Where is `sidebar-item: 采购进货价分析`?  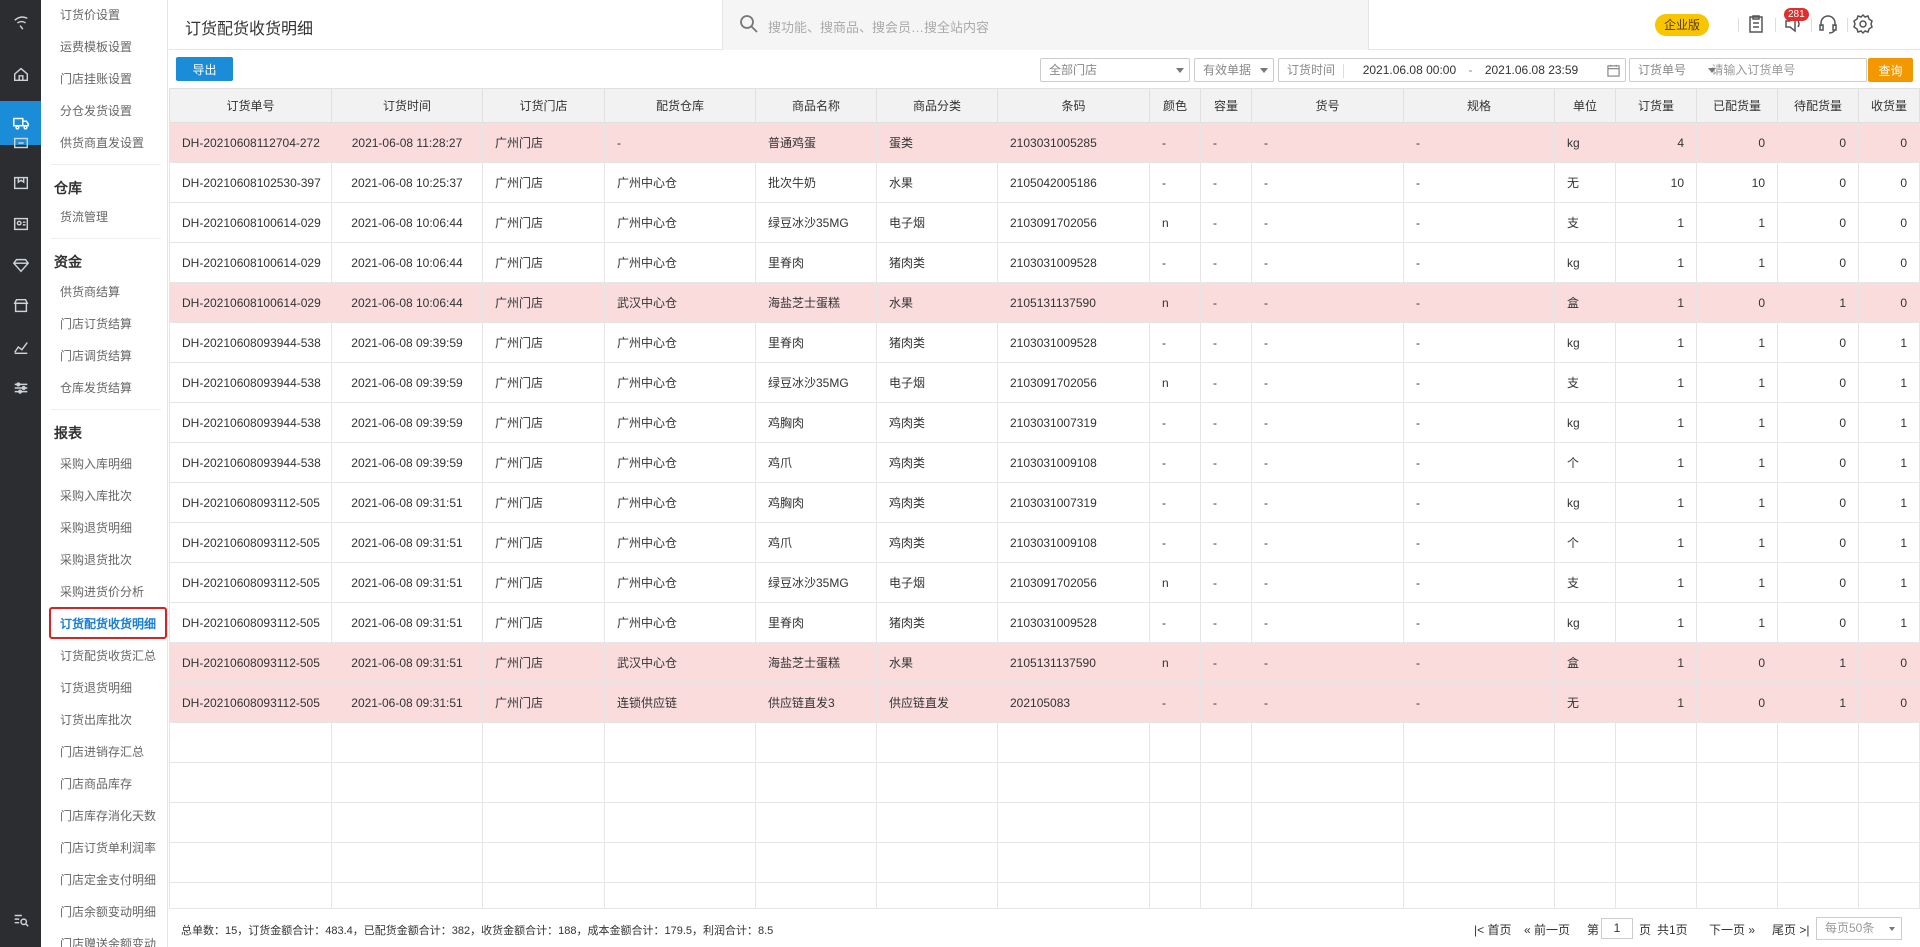 sidebar-item: 采购进货价分析 is located at coordinates (102, 591).